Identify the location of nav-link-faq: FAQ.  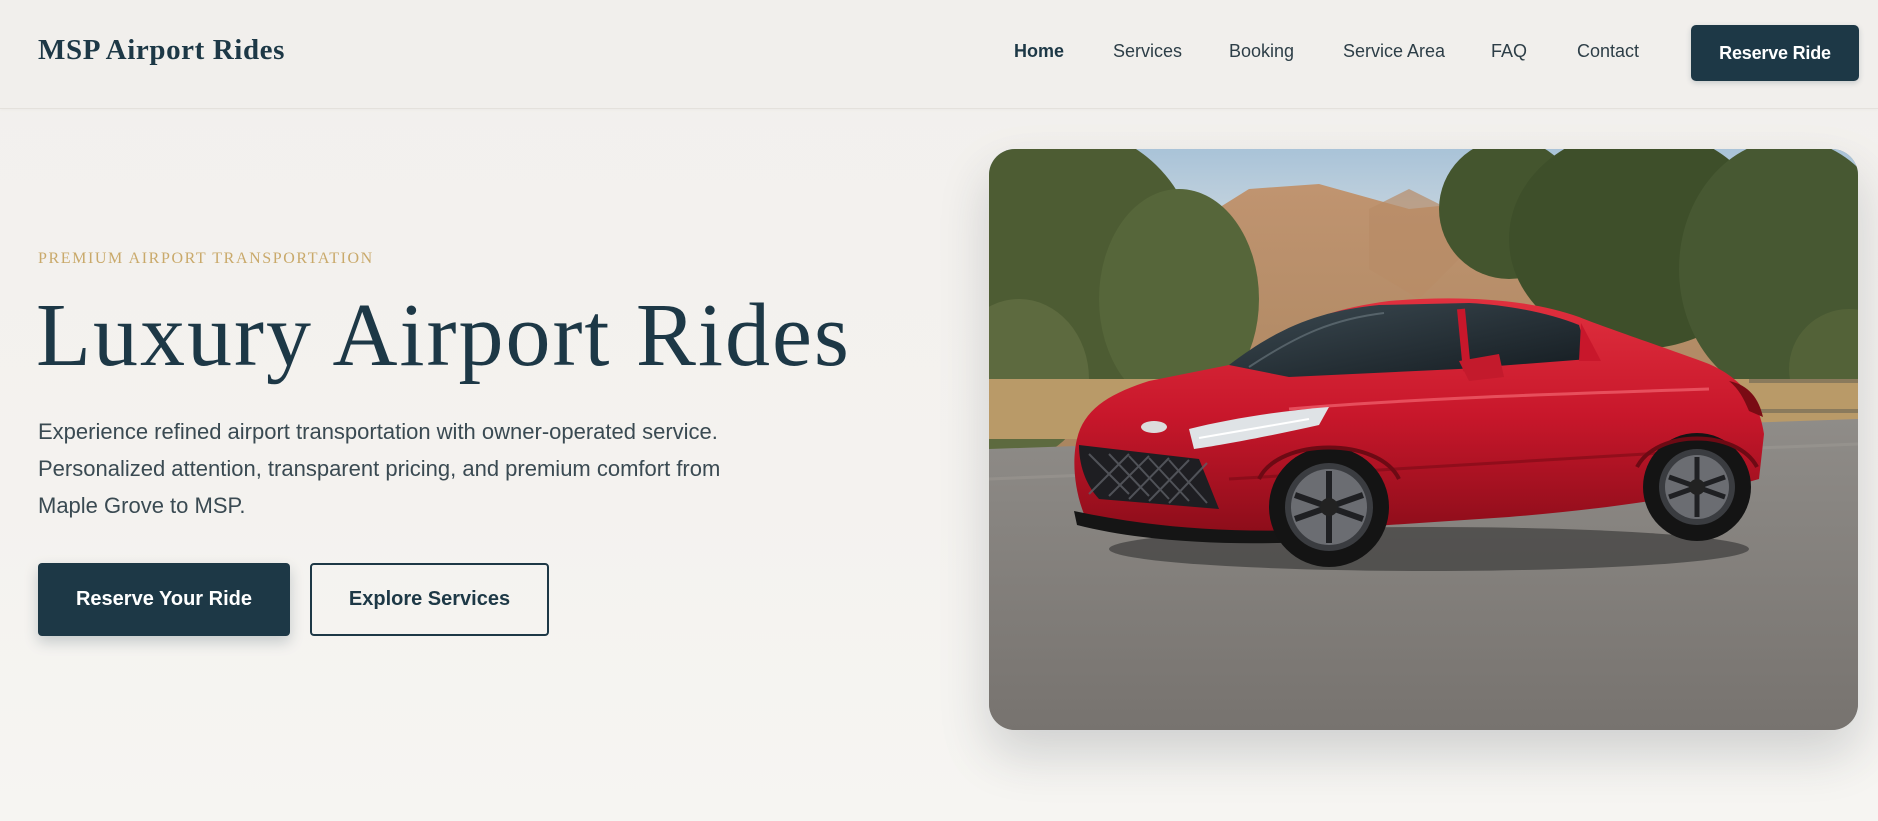
(1509, 51).